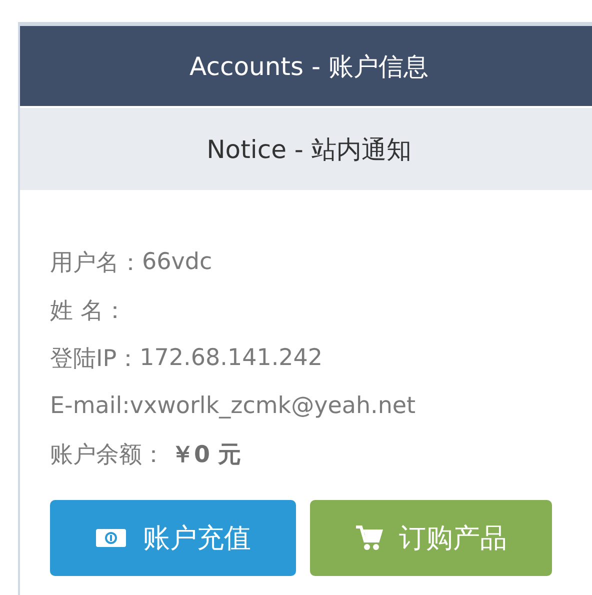 The image size is (592, 595). What do you see at coordinates (107, 455) in the screenshot?
I see `info-label: 账户余额：` at bounding box center [107, 455].